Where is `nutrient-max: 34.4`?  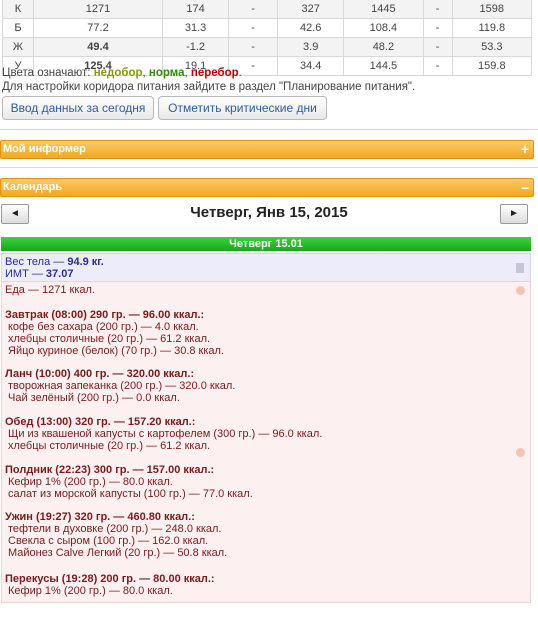
nutrient-max: 34.4 is located at coordinates (311, 66).